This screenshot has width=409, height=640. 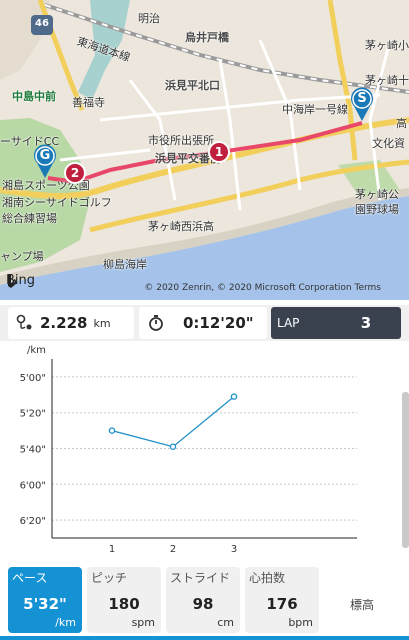 I want to click on pace-line, so click(x=173, y=422).